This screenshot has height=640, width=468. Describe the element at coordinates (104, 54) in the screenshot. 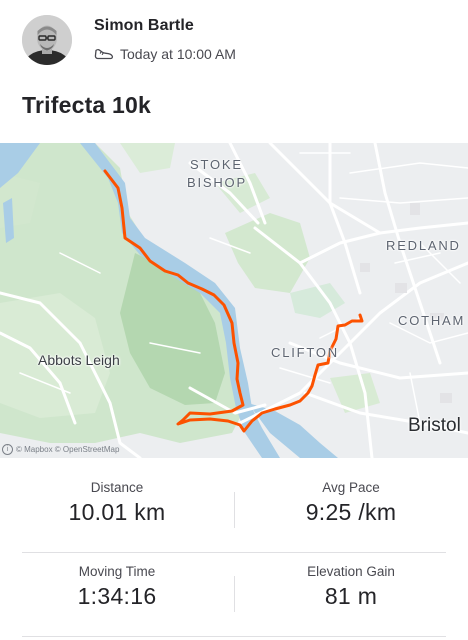

I see `shoe-icon` at that location.